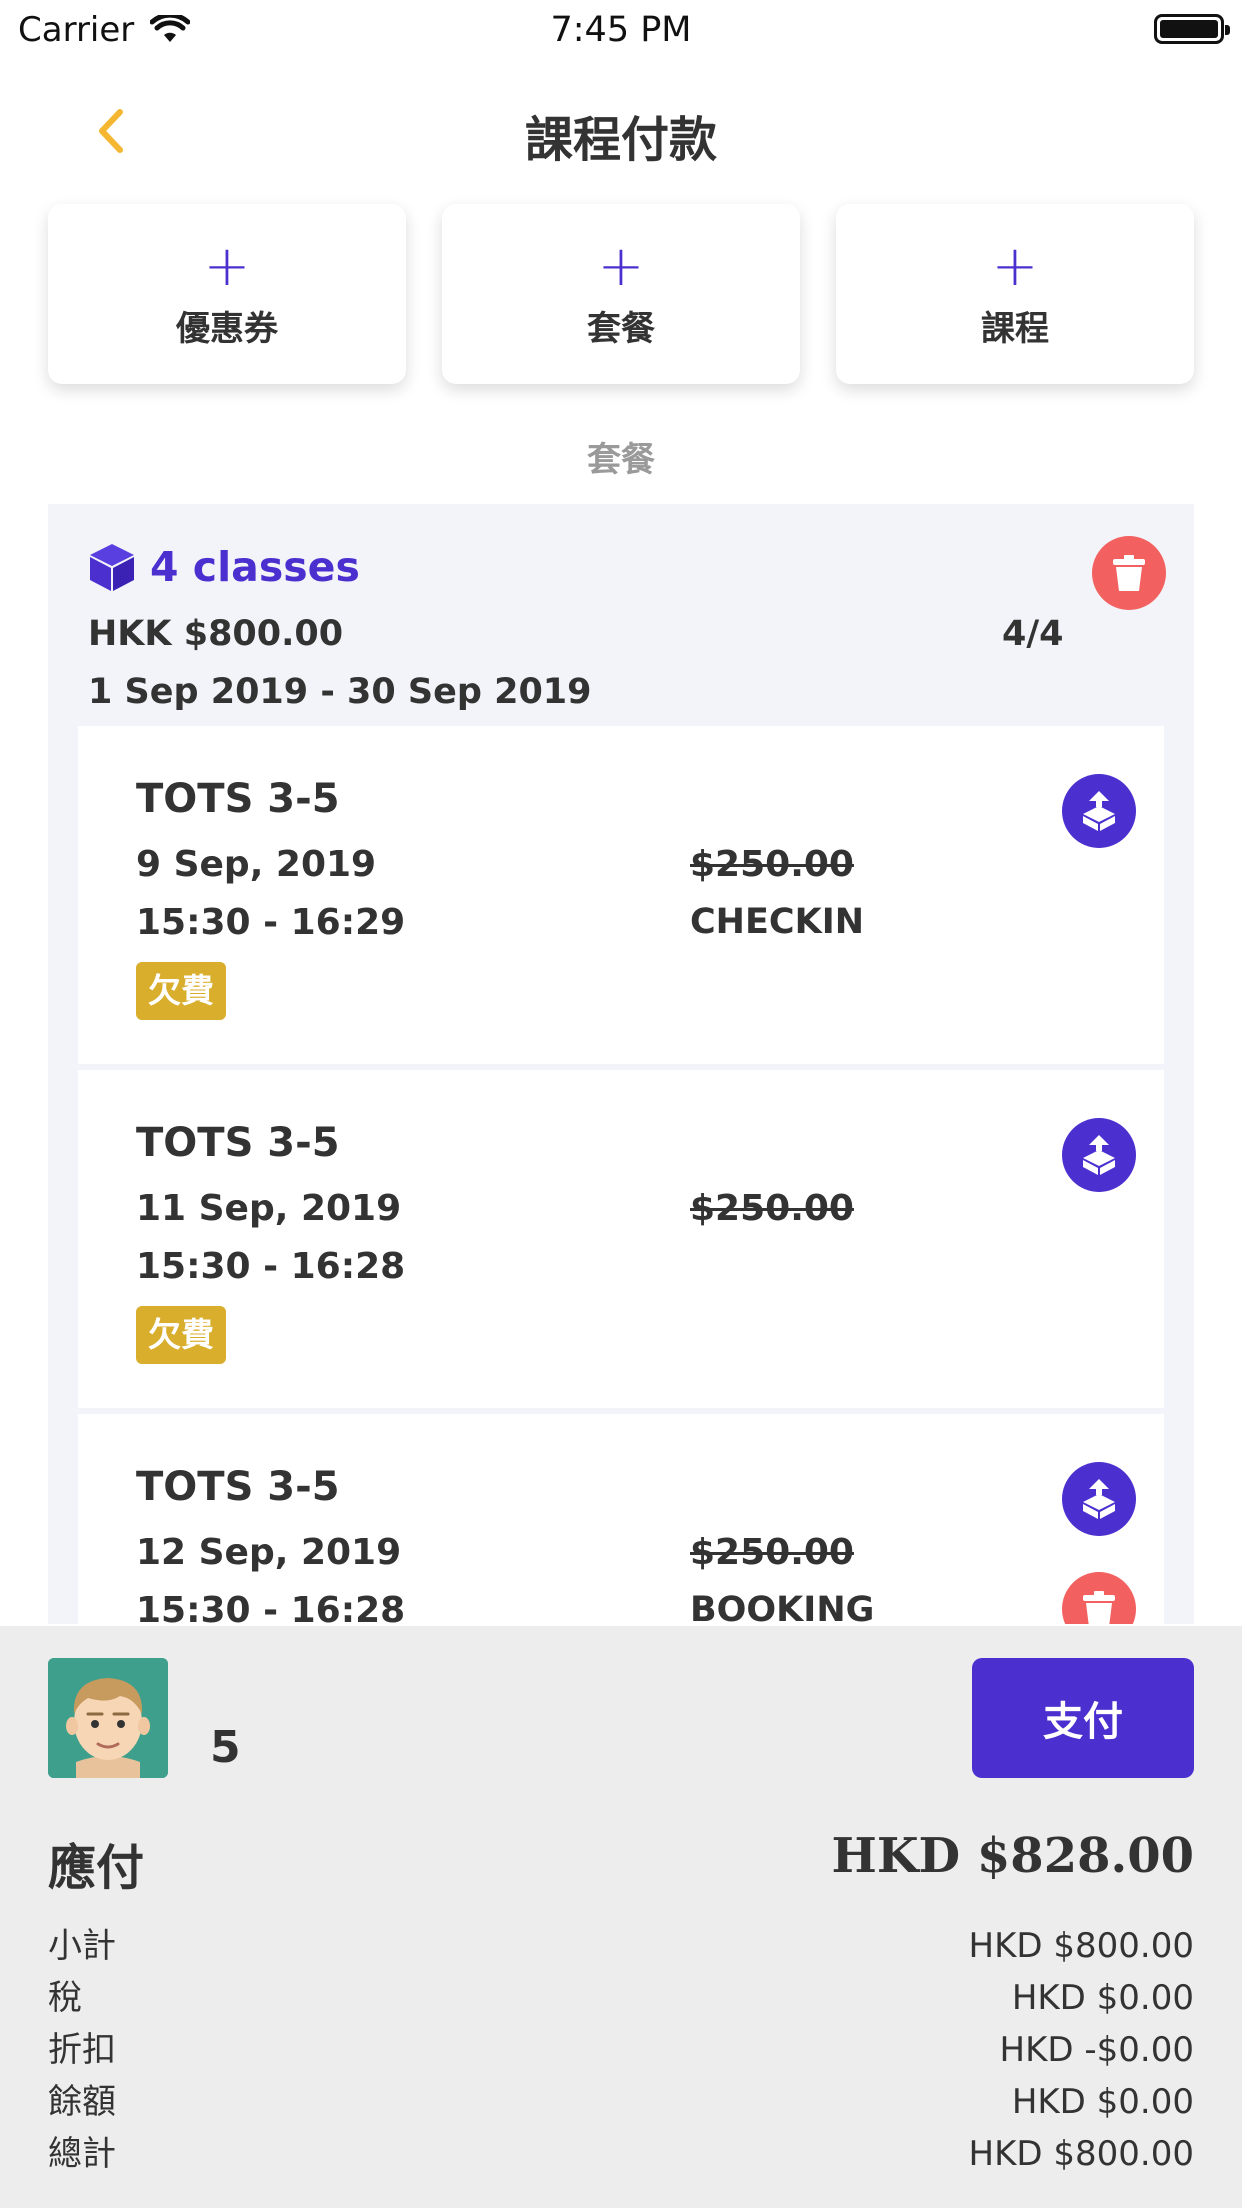 This screenshot has height=2208, width=1242. I want to click on package-date-range: 1 Sep 2019 - 30 Sep 2019, so click(340, 692).